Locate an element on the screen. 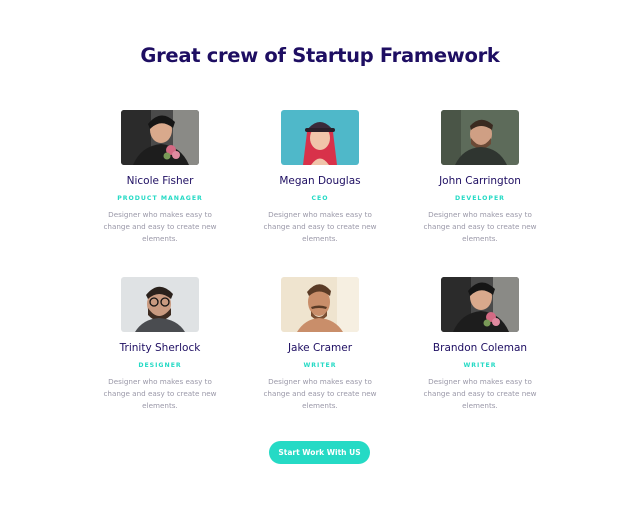 This screenshot has height=509, width=640. member-role: DESIGNER is located at coordinates (160, 365).